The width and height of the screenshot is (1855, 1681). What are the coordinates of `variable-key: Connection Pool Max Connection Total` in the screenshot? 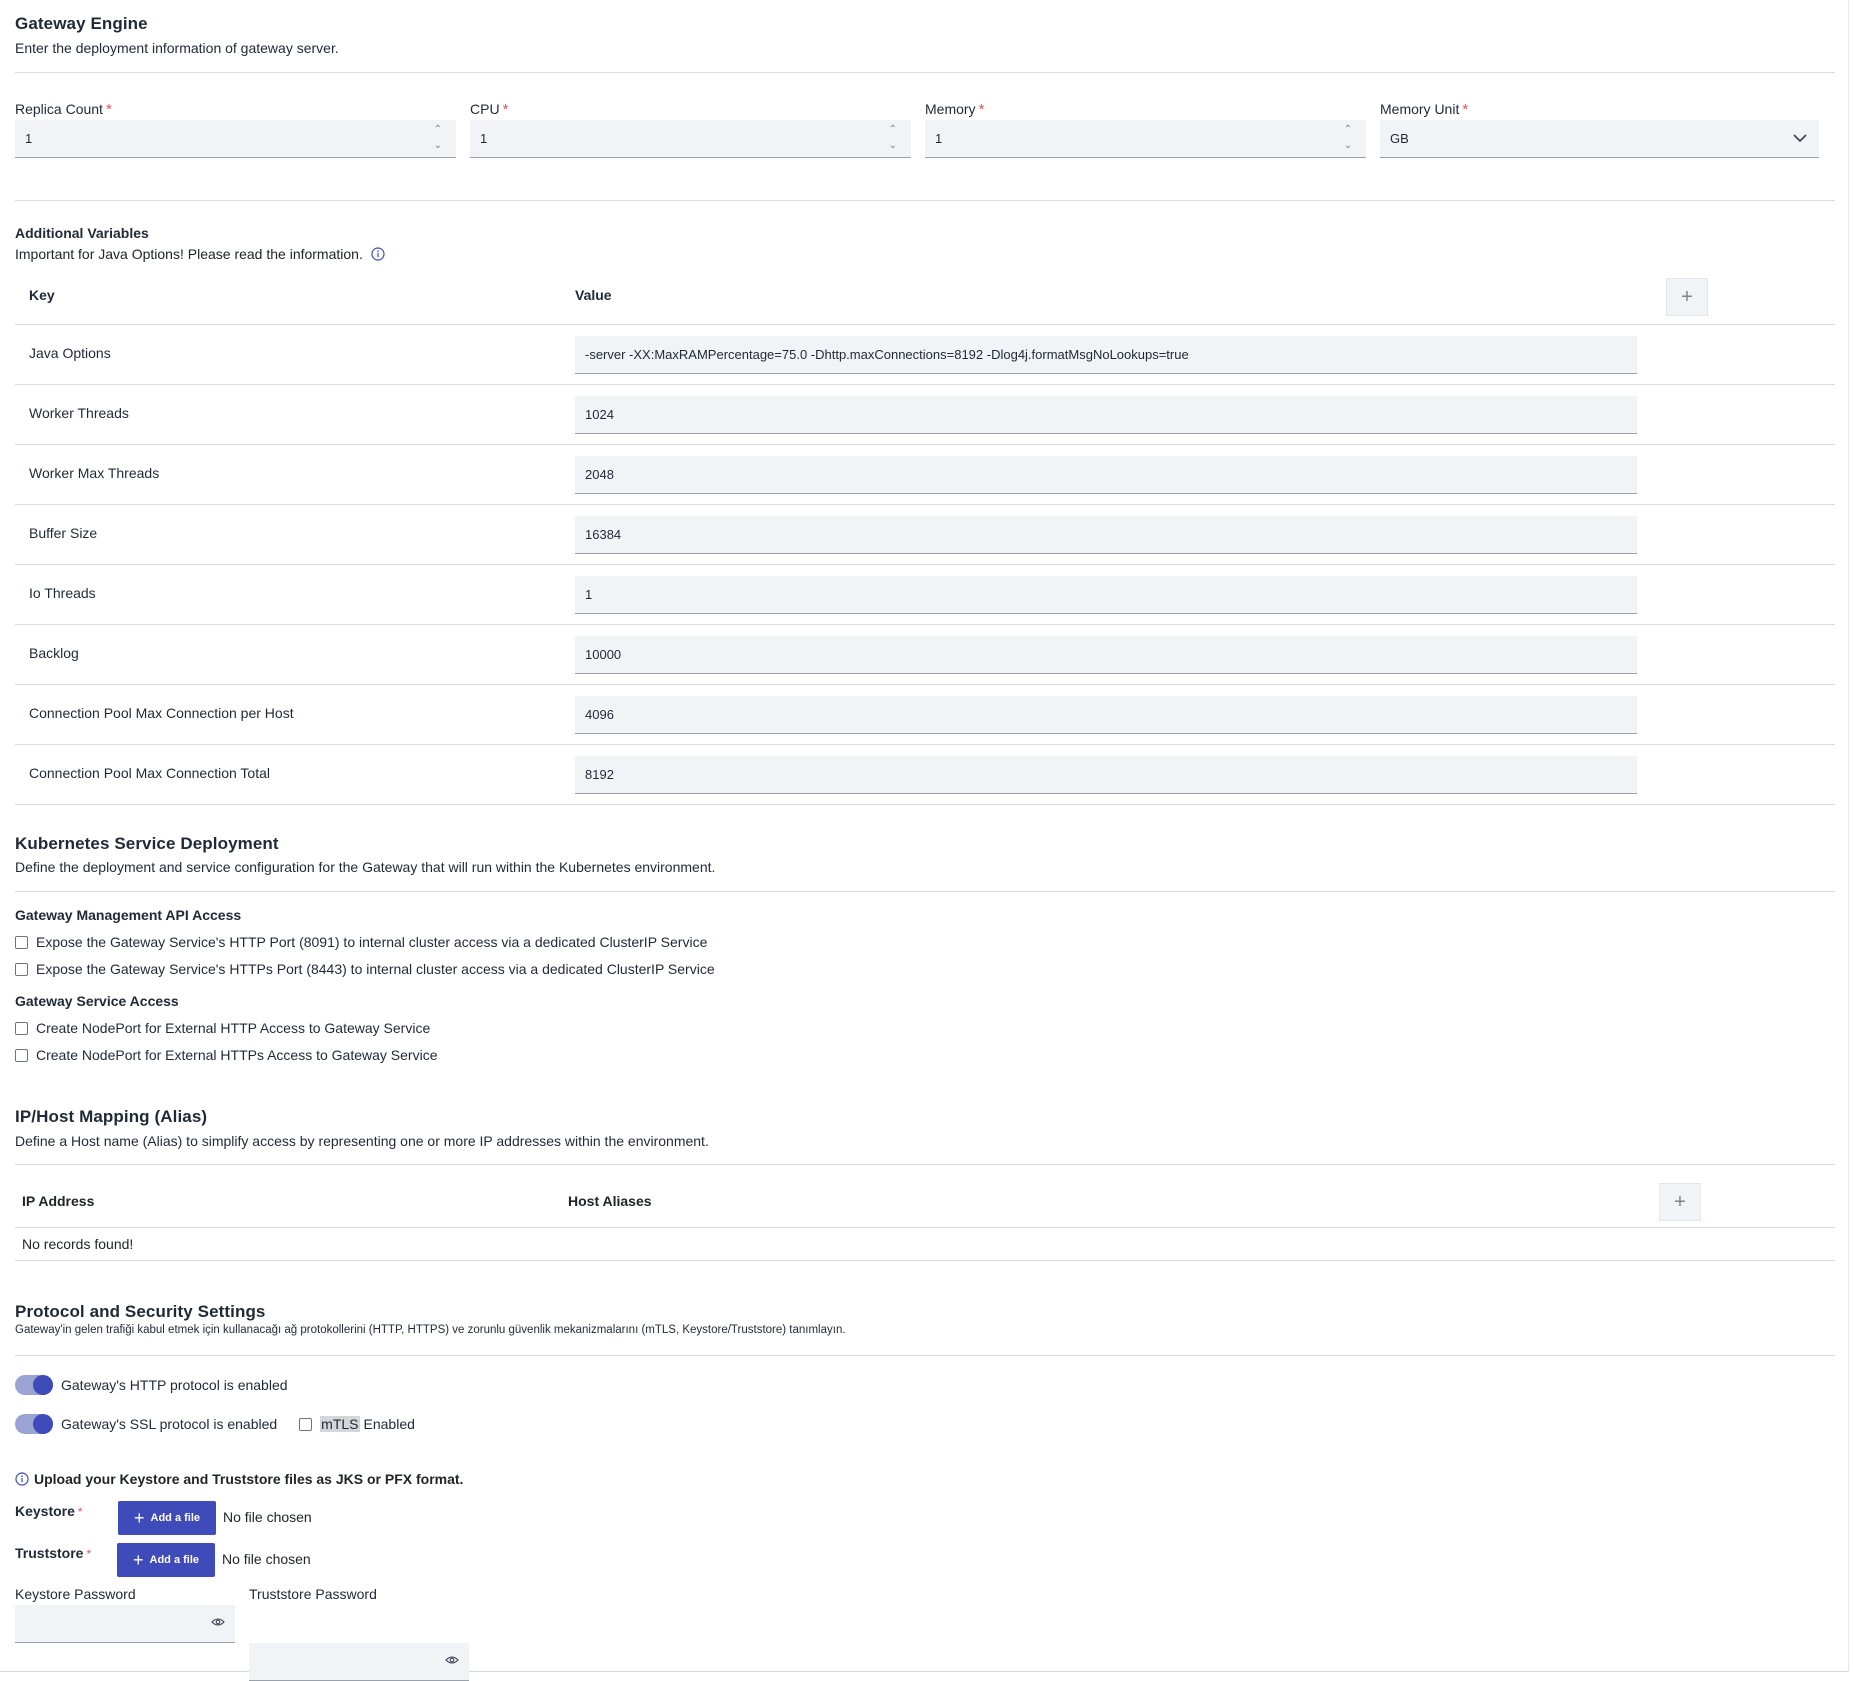 It's located at (150, 773).